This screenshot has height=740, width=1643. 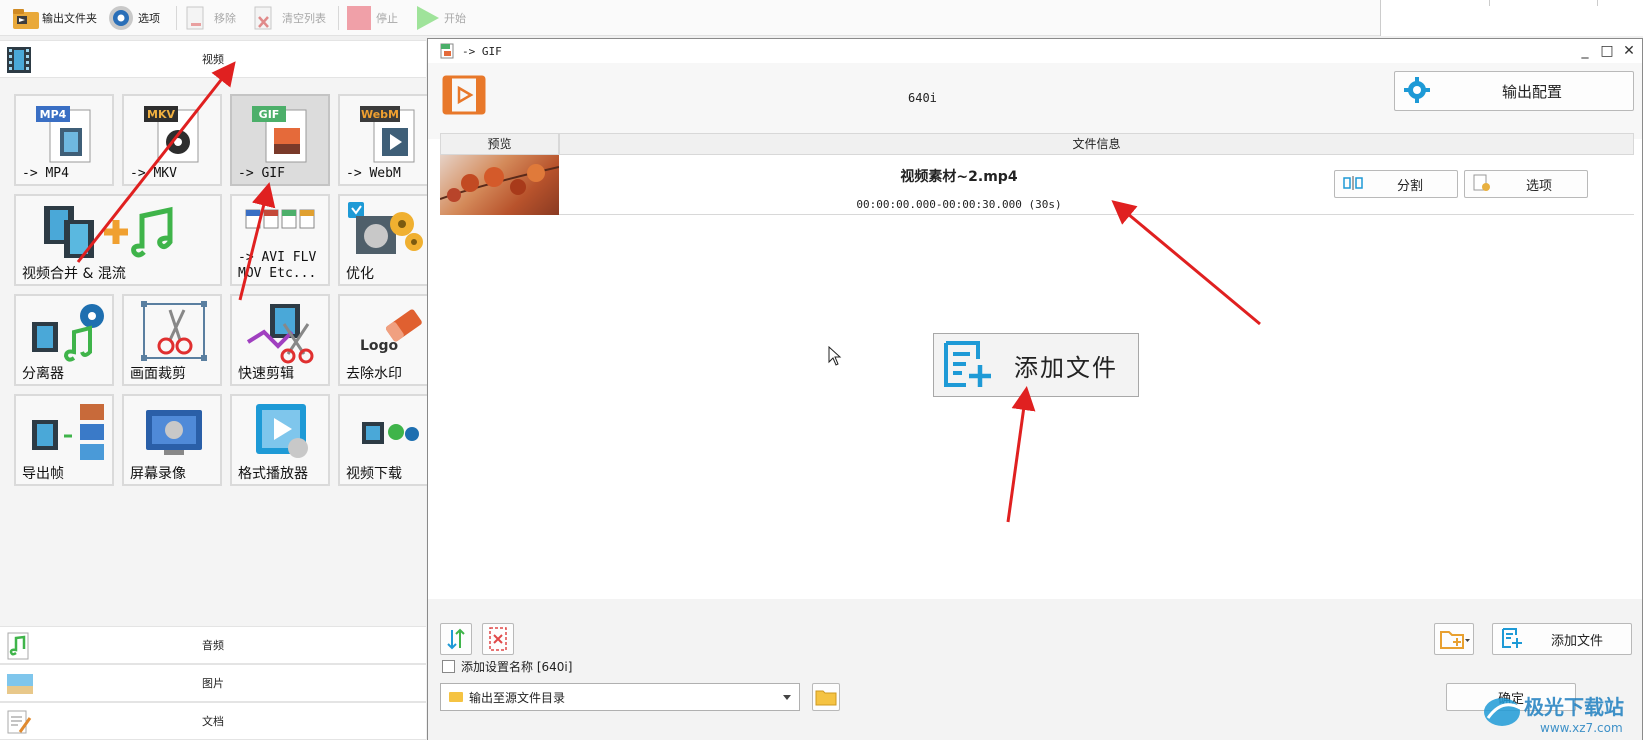 I want to click on category-audio-label: 音频, so click(x=213, y=645).